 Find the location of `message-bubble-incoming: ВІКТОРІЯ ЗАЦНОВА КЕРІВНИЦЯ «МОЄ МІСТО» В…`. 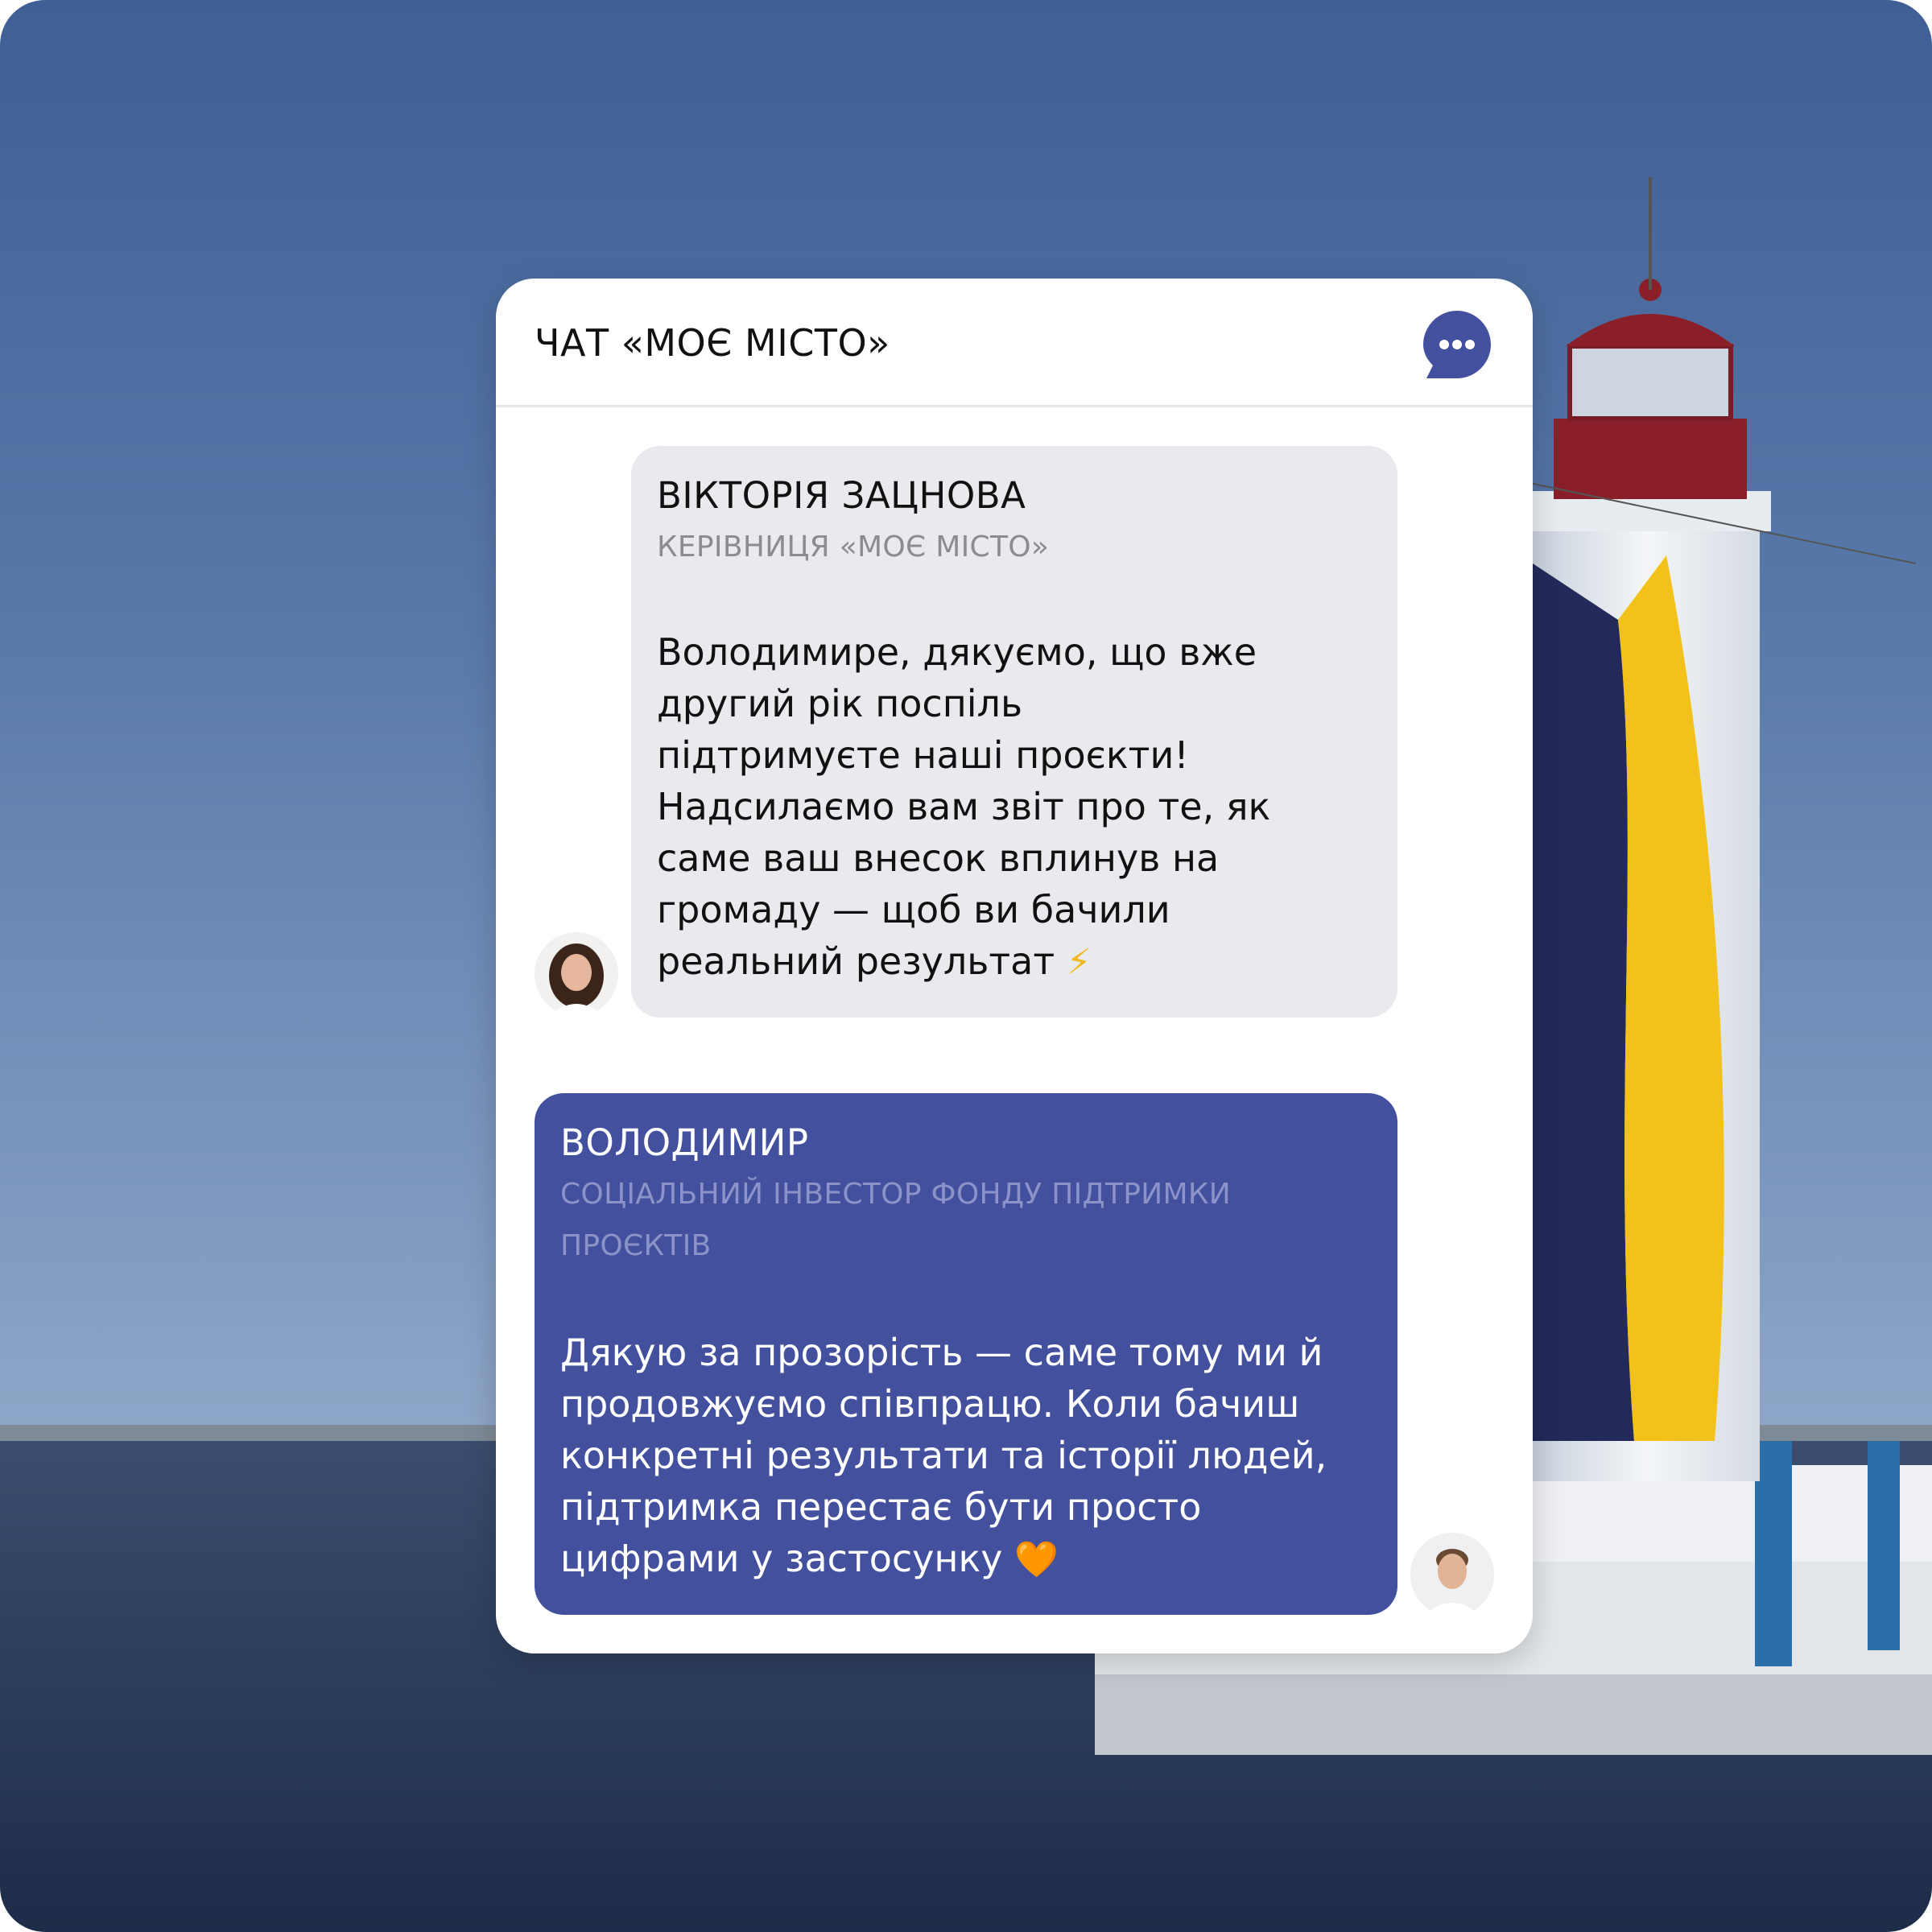

message-bubble-incoming: ВІКТОРІЯ ЗАЦНОВА КЕРІВНИЦЯ «МОЄ МІСТО» В… is located at coordinates (1014, 732).